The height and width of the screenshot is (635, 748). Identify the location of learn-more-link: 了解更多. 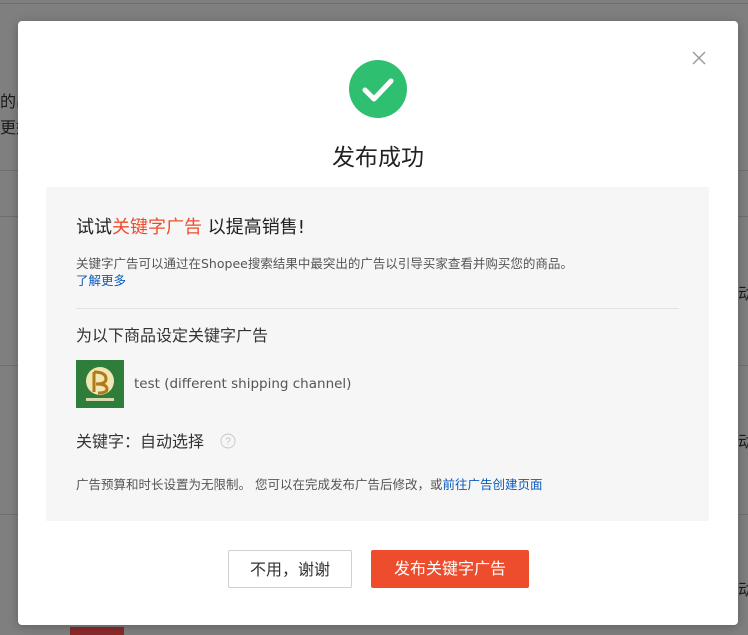
(101, 280).